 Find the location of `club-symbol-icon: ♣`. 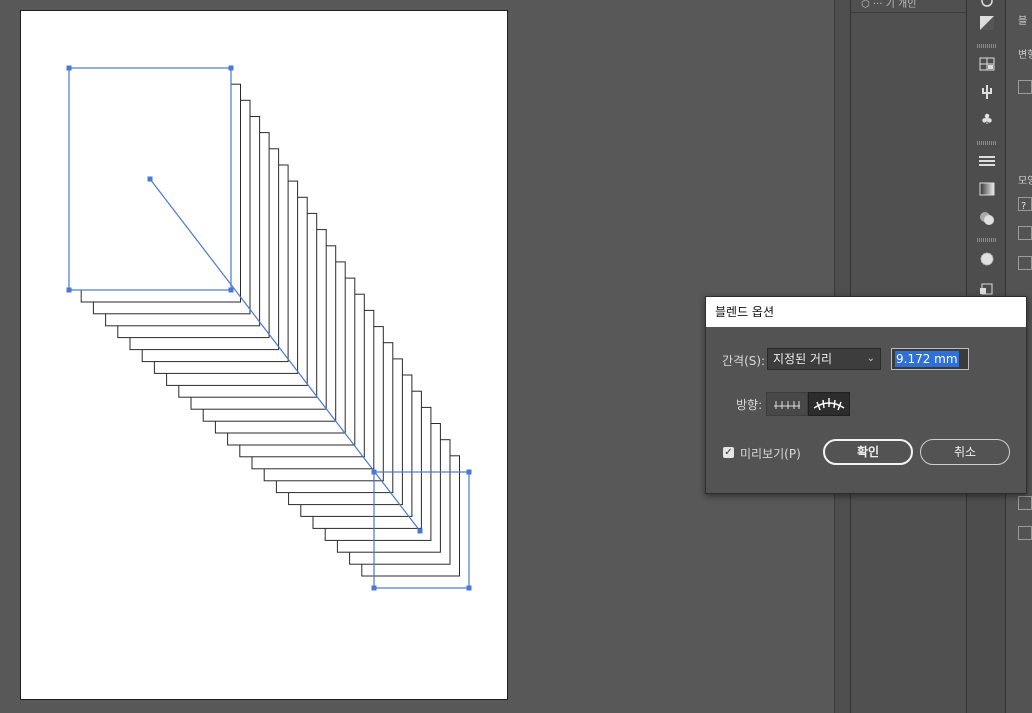

club-symbol-icon: ♣ is located at coordinates (987, 120).